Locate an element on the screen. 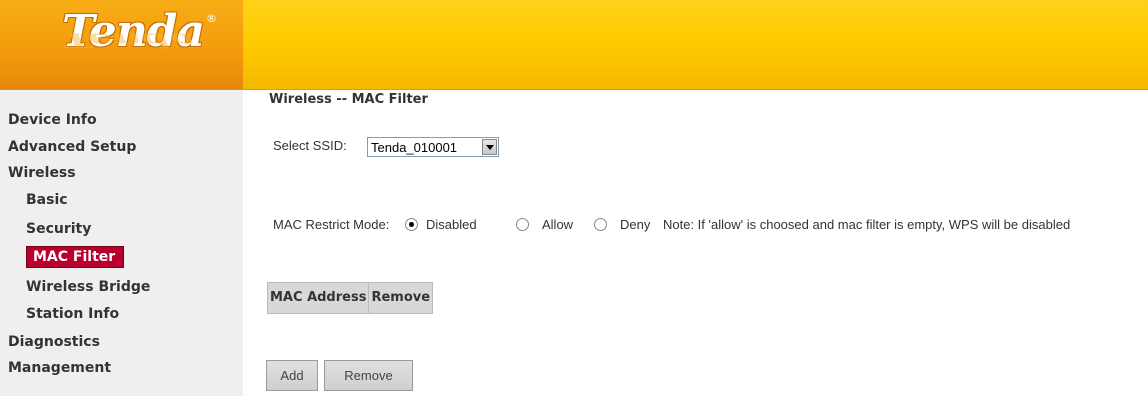 This screenshot has width=1148, height=396. remove-button: Remove is located at coordinates (368, 375).